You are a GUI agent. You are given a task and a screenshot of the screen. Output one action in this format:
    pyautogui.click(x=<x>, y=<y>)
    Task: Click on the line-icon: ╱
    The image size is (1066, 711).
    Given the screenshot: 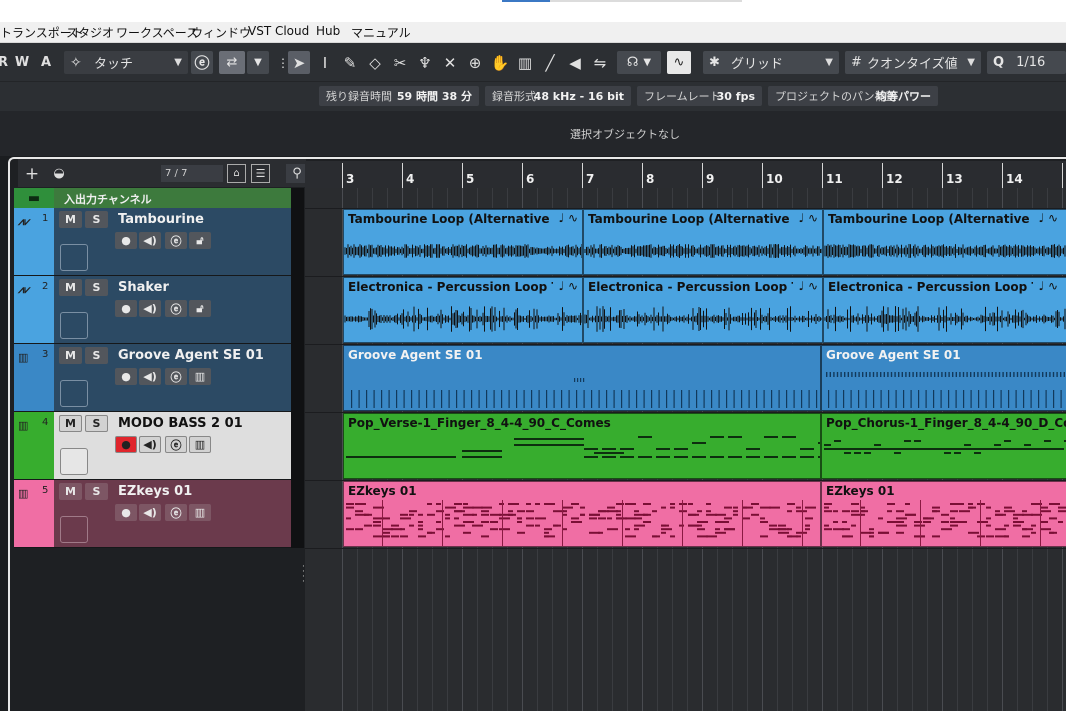 What is the action you would take?
    pyautogui.click(x=550, y=62)
    